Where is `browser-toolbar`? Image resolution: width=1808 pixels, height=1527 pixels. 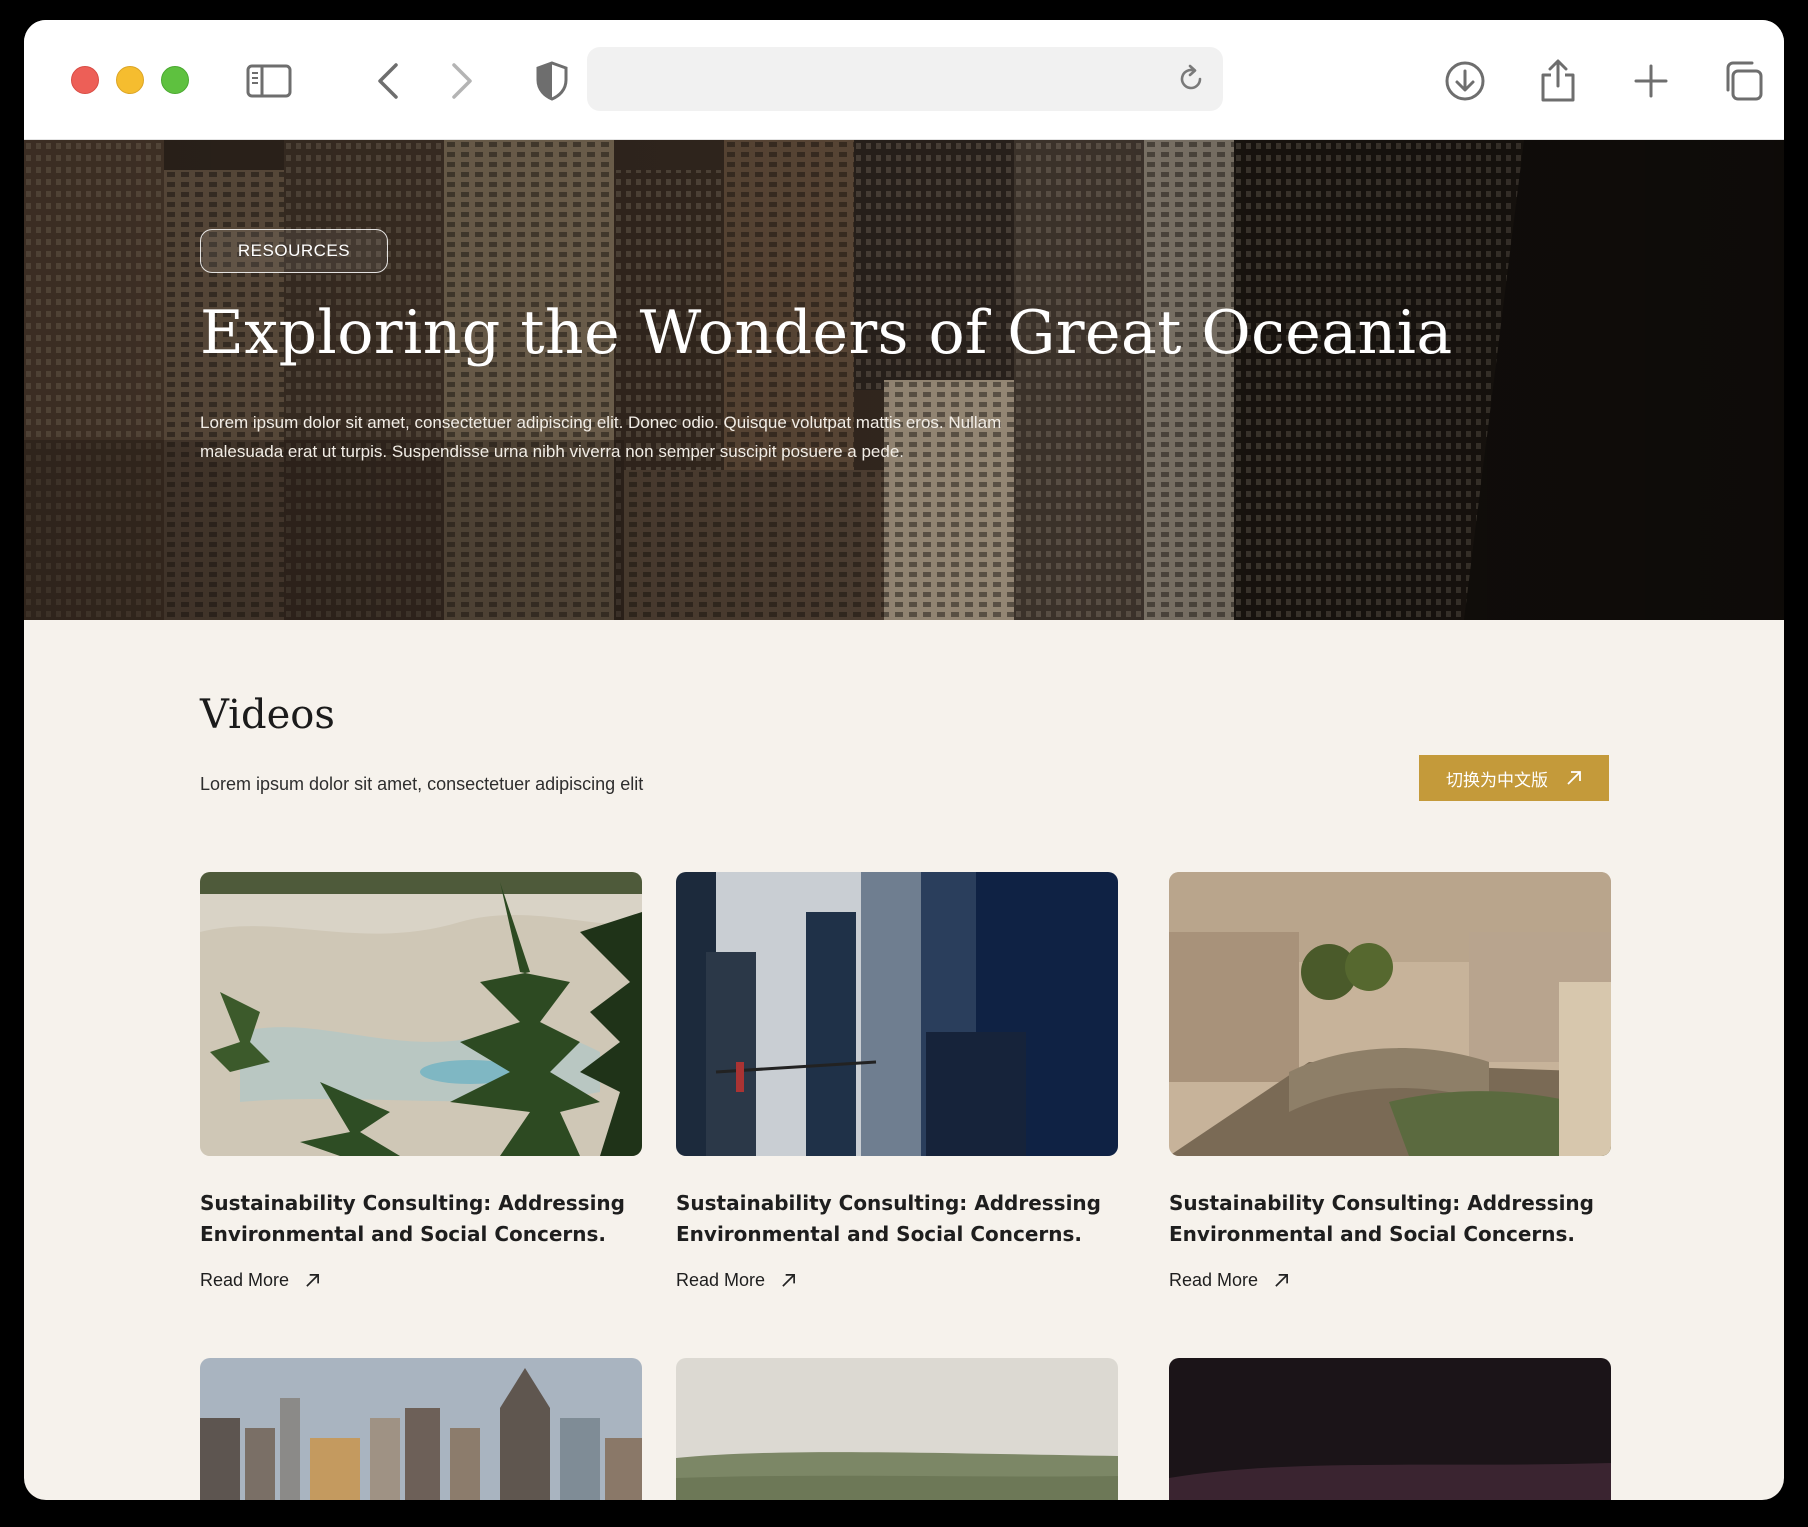 browser-toolbar is located at coordinates (904, 80).